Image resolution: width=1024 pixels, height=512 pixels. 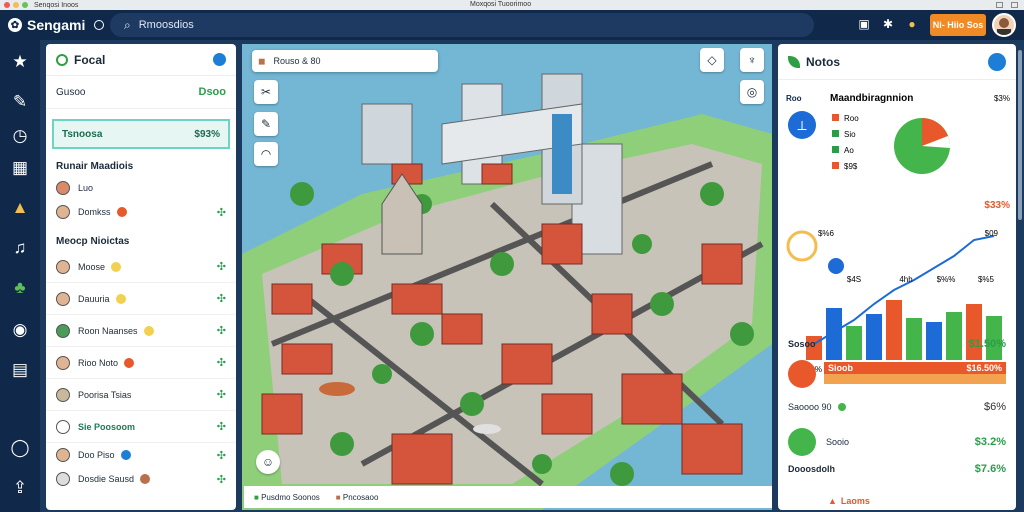 I want to click on tree-icon: ♣, so click(x=20, y=288).